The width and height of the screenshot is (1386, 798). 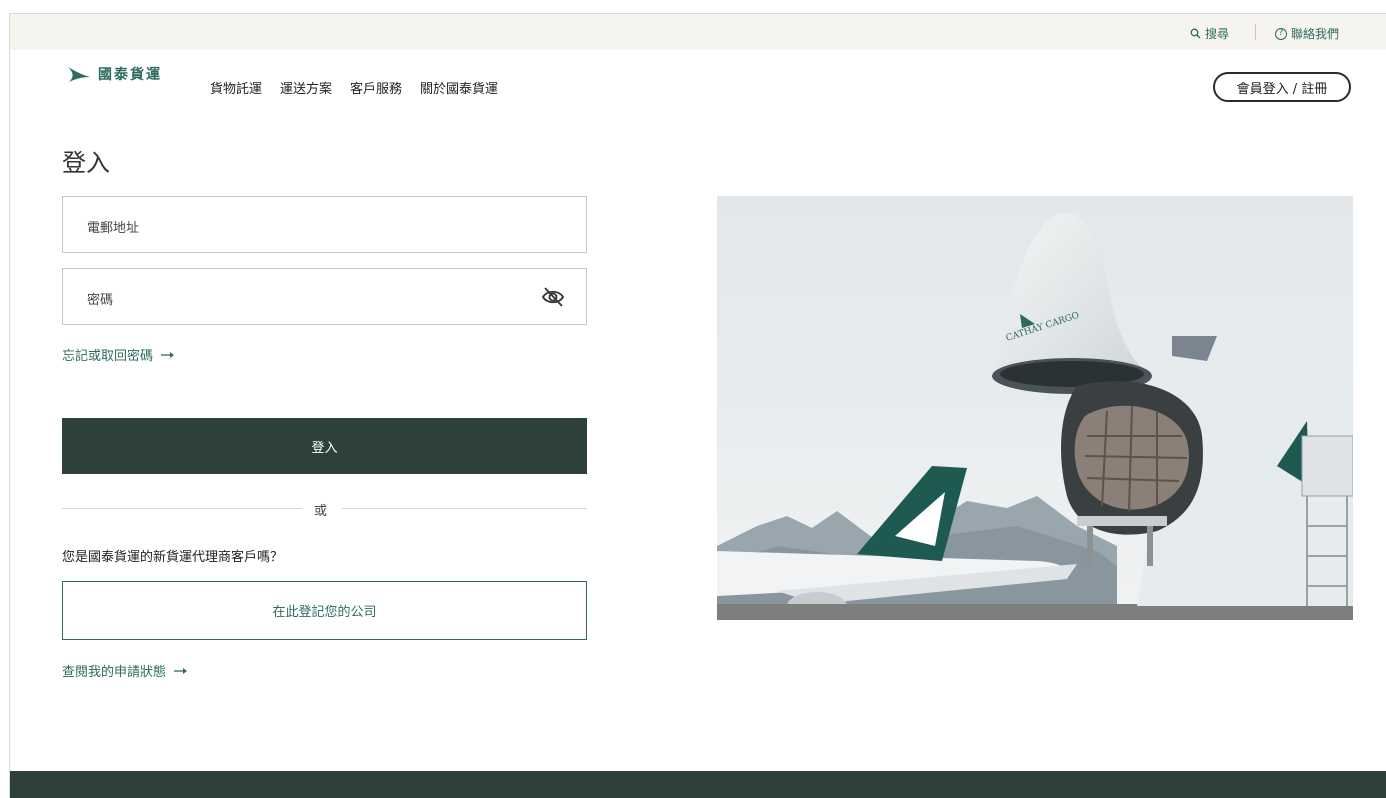 I want to click on page-title: 登入, so click(x=86, y=163).